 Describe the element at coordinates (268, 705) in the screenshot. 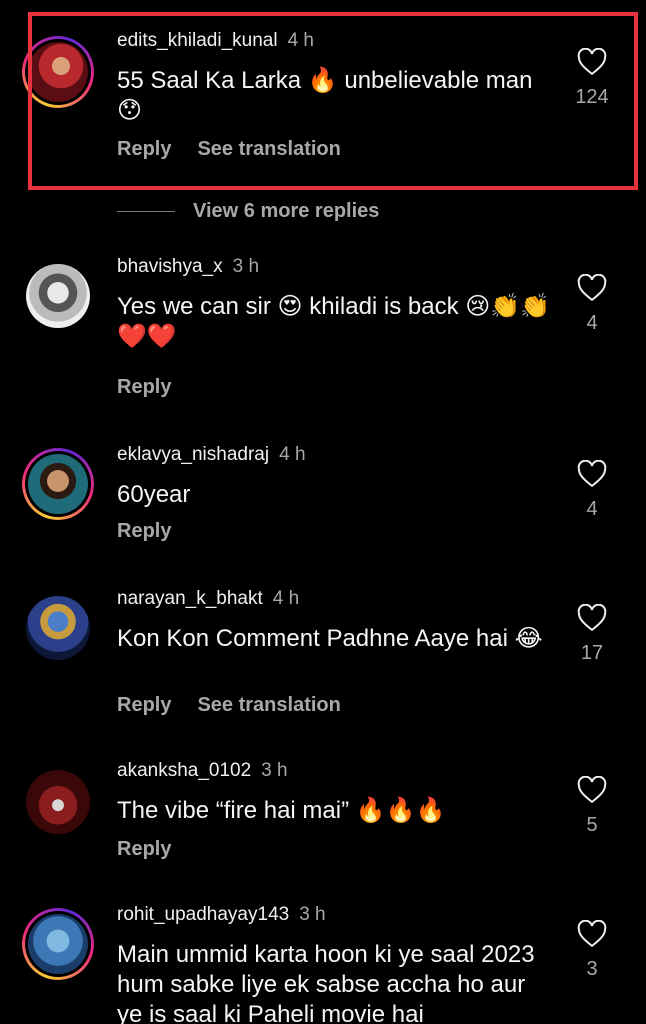

I see `see-translation-button: See translation` at that location.